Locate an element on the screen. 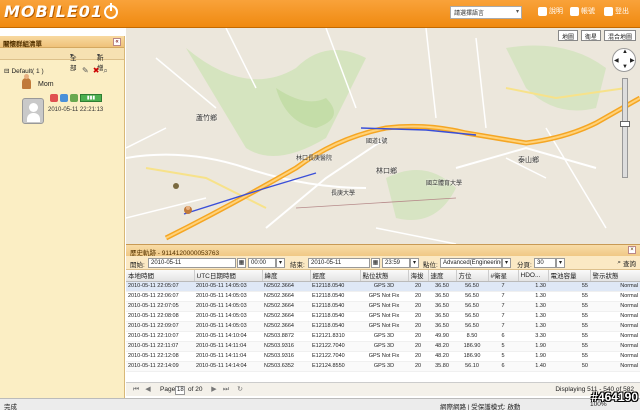  table-cell: GPS Not Fix is located at coordinates (384, 326).